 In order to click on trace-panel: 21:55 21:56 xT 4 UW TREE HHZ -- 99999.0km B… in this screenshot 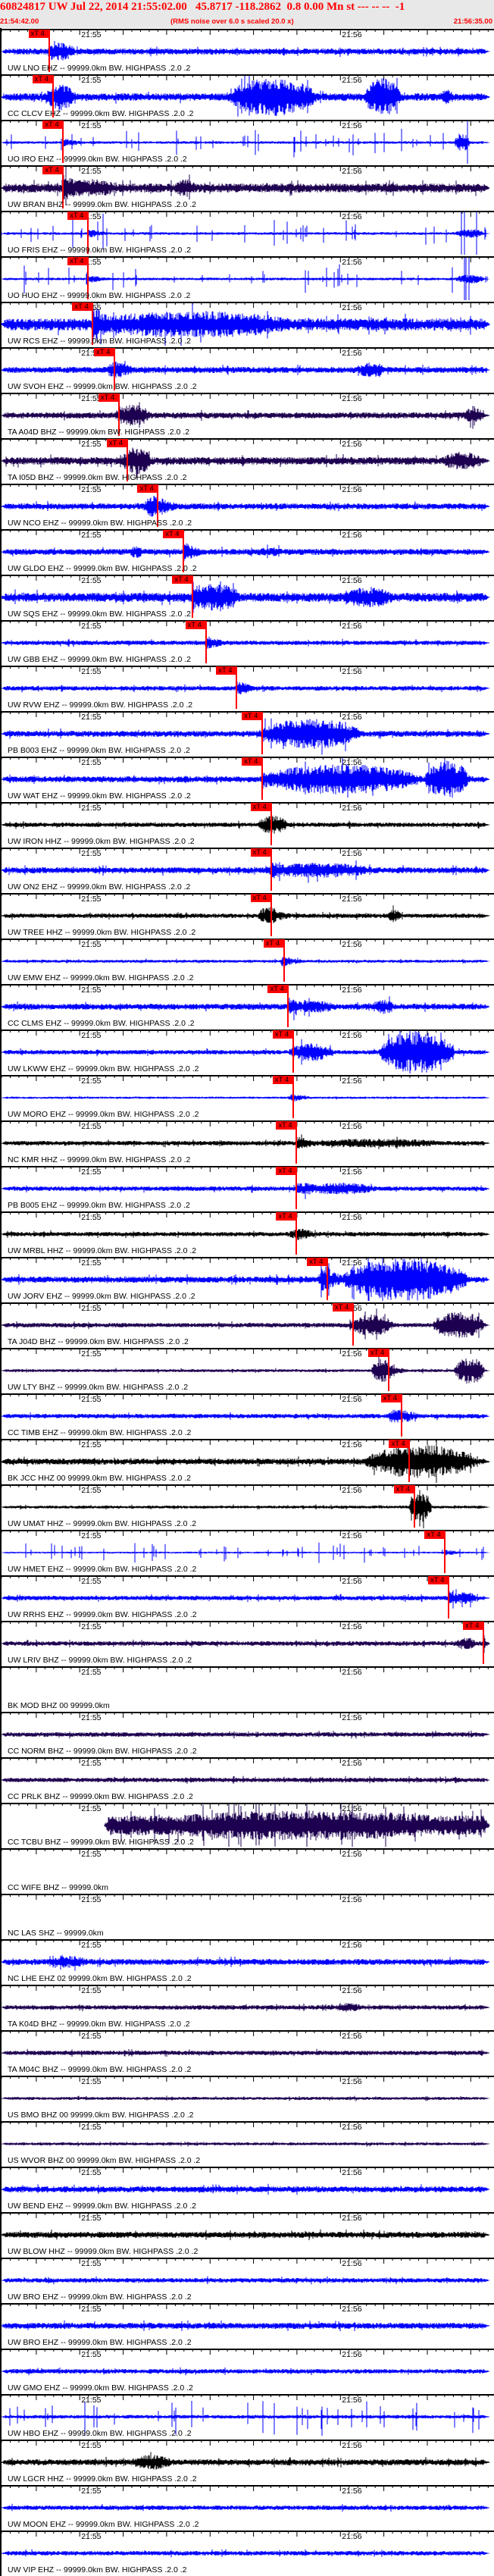, I will do `click(247, 916)`.